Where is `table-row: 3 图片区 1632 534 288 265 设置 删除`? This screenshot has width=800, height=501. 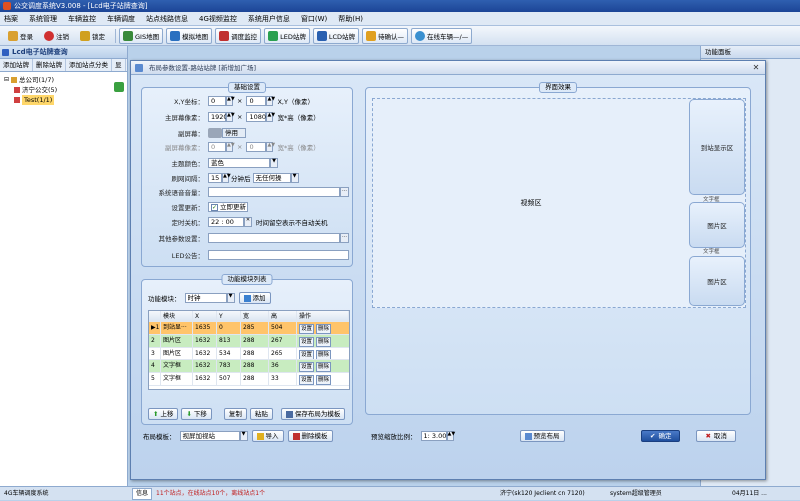 table-row: 3 图片区 1632 534 288 265 设置 删除 is located at coordinates (249, 354).